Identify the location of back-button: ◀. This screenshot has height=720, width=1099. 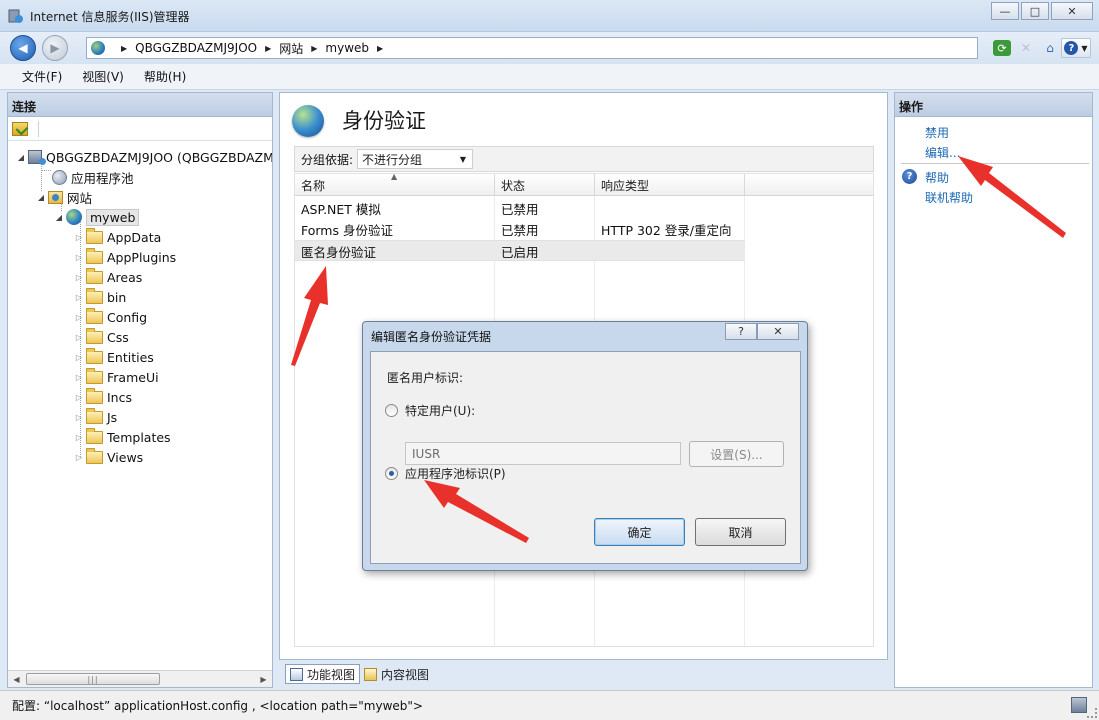
(23, 48).